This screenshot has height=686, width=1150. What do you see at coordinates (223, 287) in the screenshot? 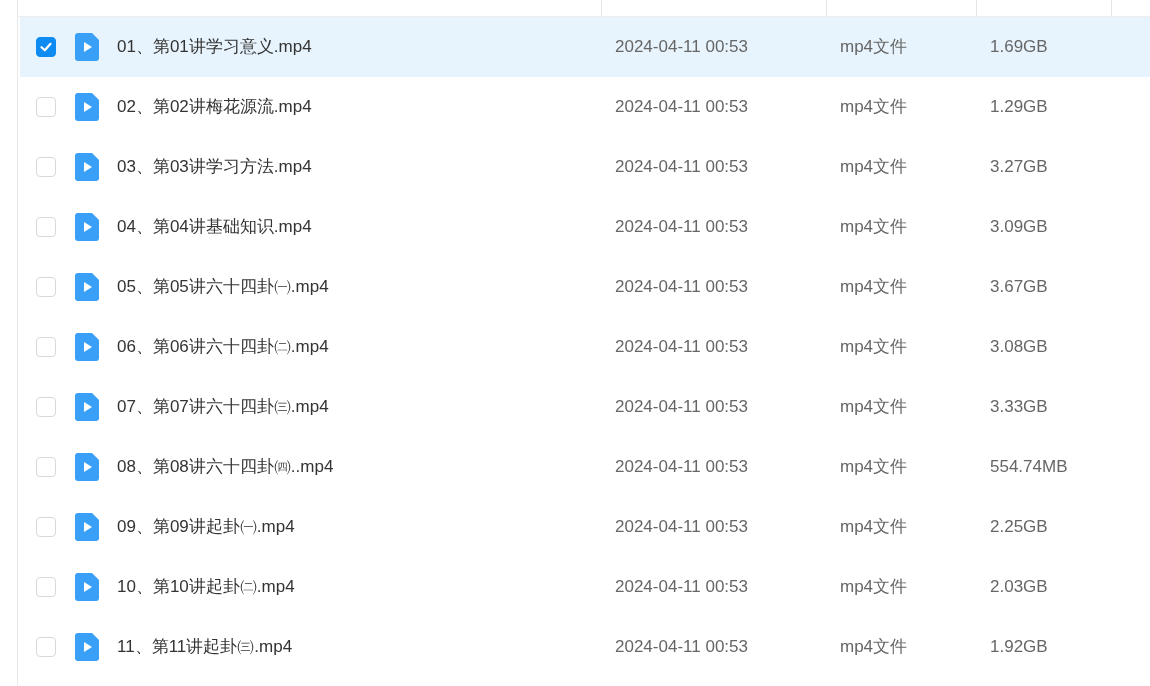
I see `file-name: 05、第05讲六十四卦㈠.mp4` at bounding box center [223, 287].